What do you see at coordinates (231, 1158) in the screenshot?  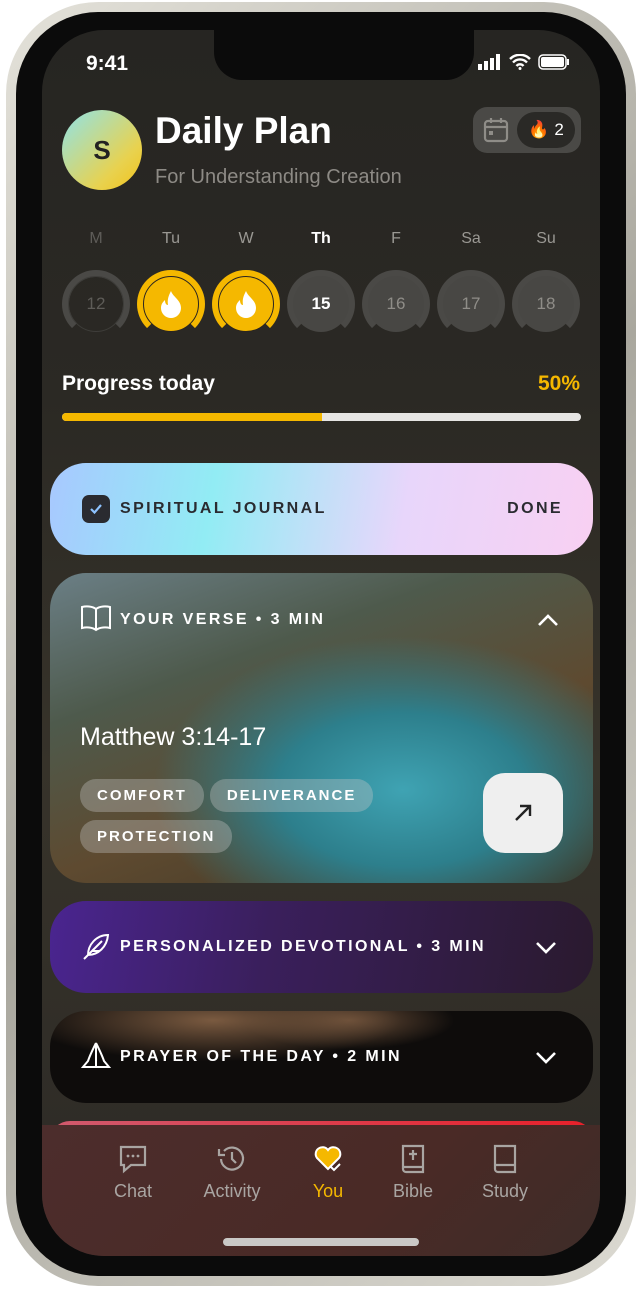 I see `history-icon` at bounding box center [231, 1158].